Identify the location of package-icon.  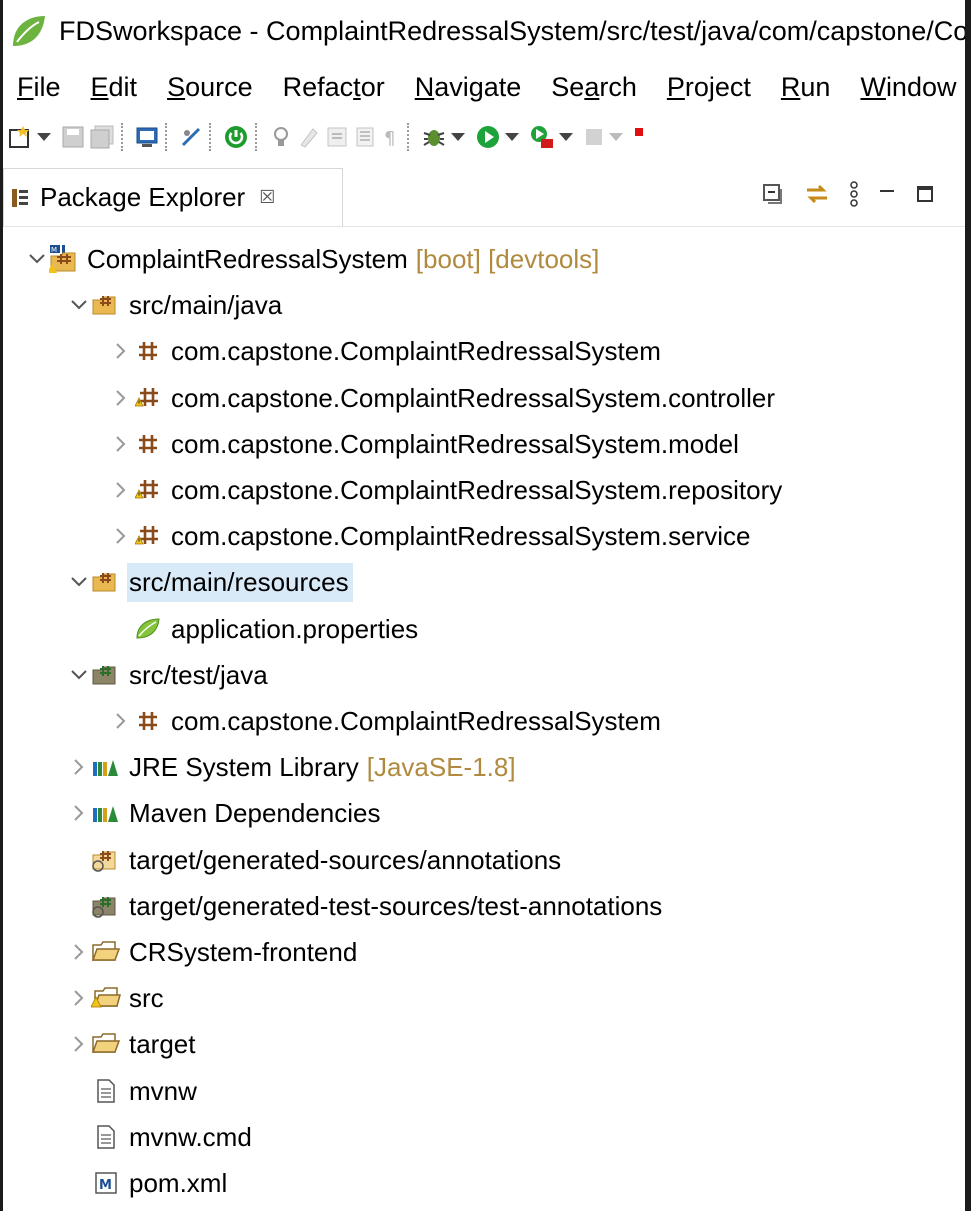
(148, 351).